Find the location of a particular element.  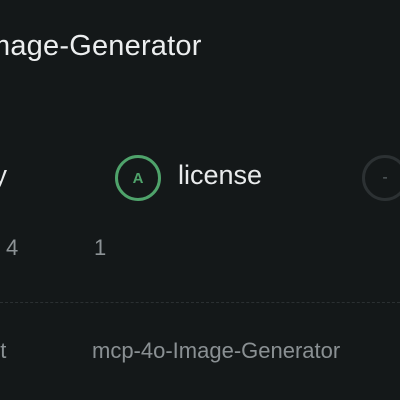

count-right: 1 is located at coordinates (100, 247).